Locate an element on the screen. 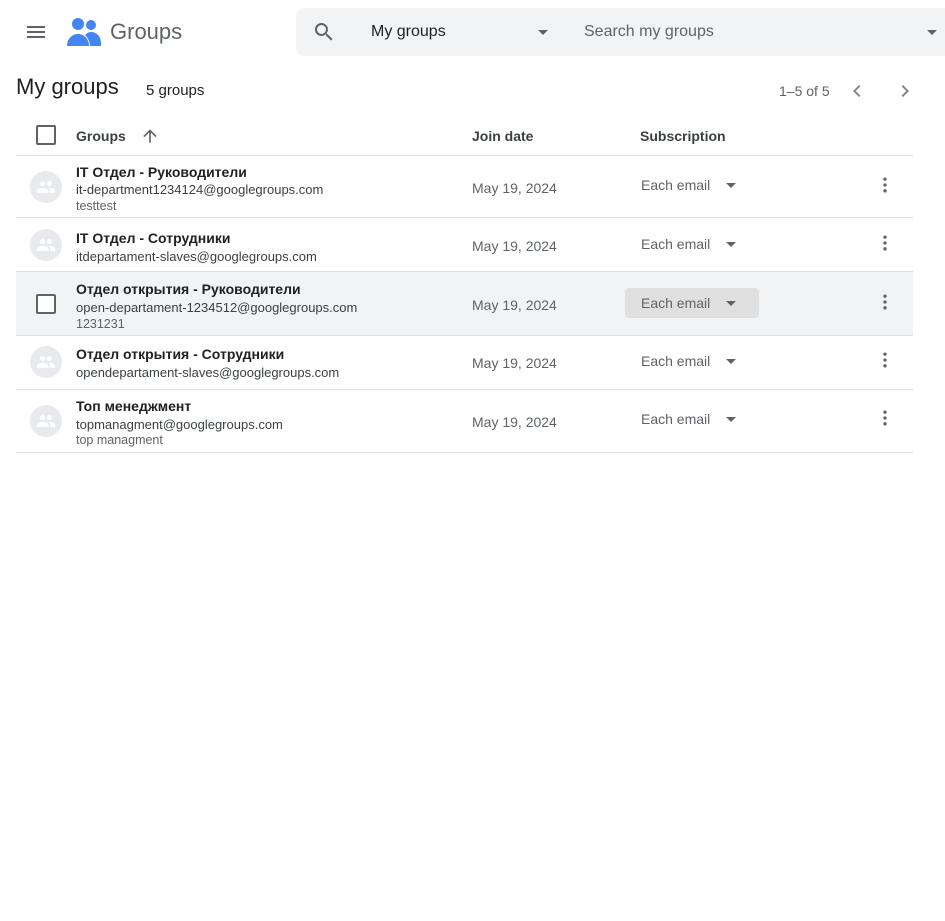  groups-logo-icon is located at coordinates (84, 32).